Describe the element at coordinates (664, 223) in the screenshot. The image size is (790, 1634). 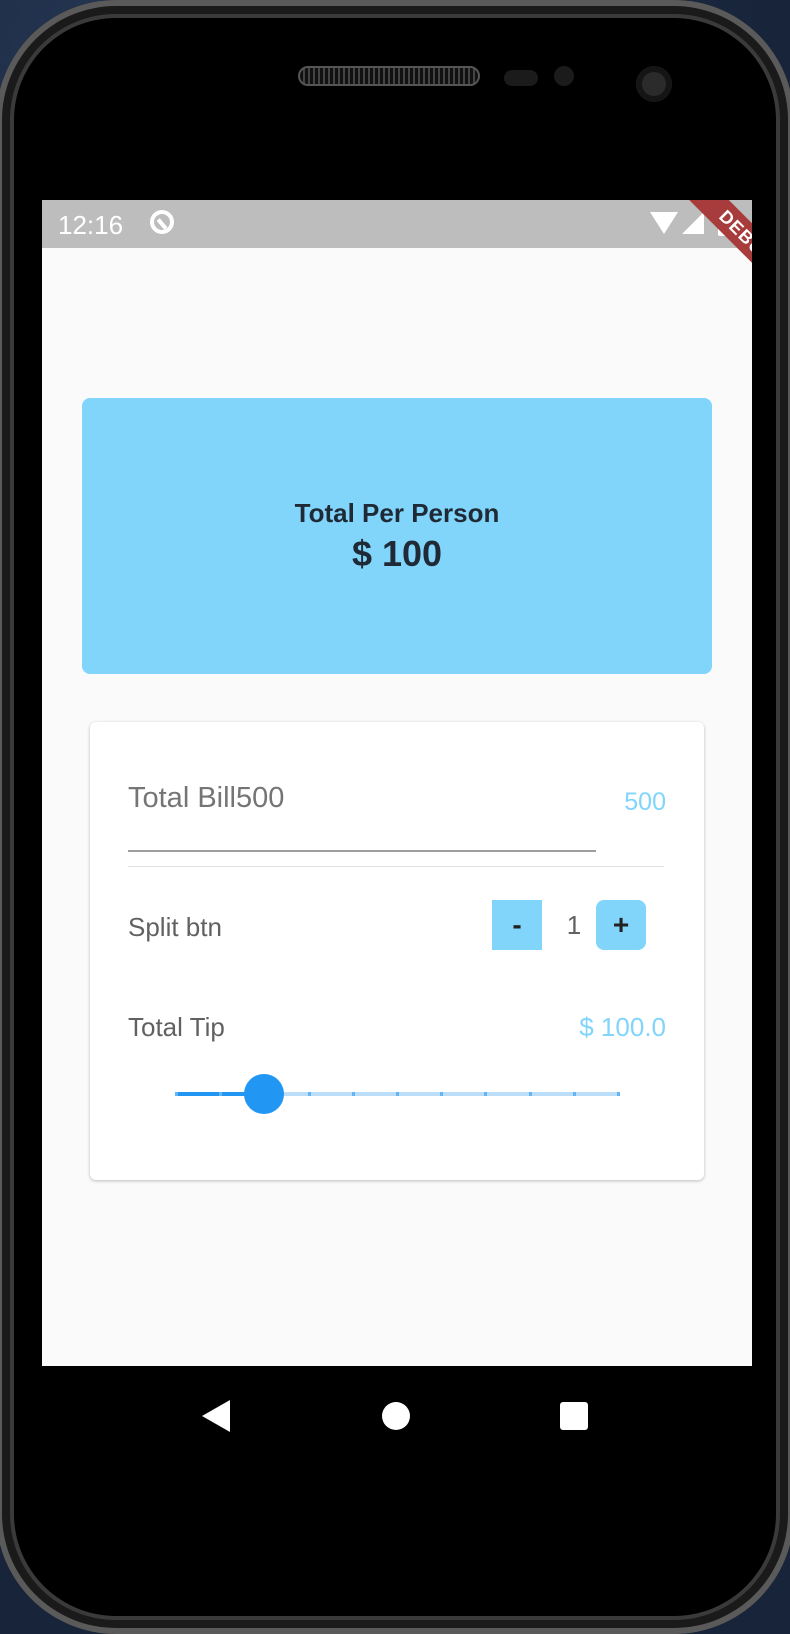
I see `wifi-icon` at that location.